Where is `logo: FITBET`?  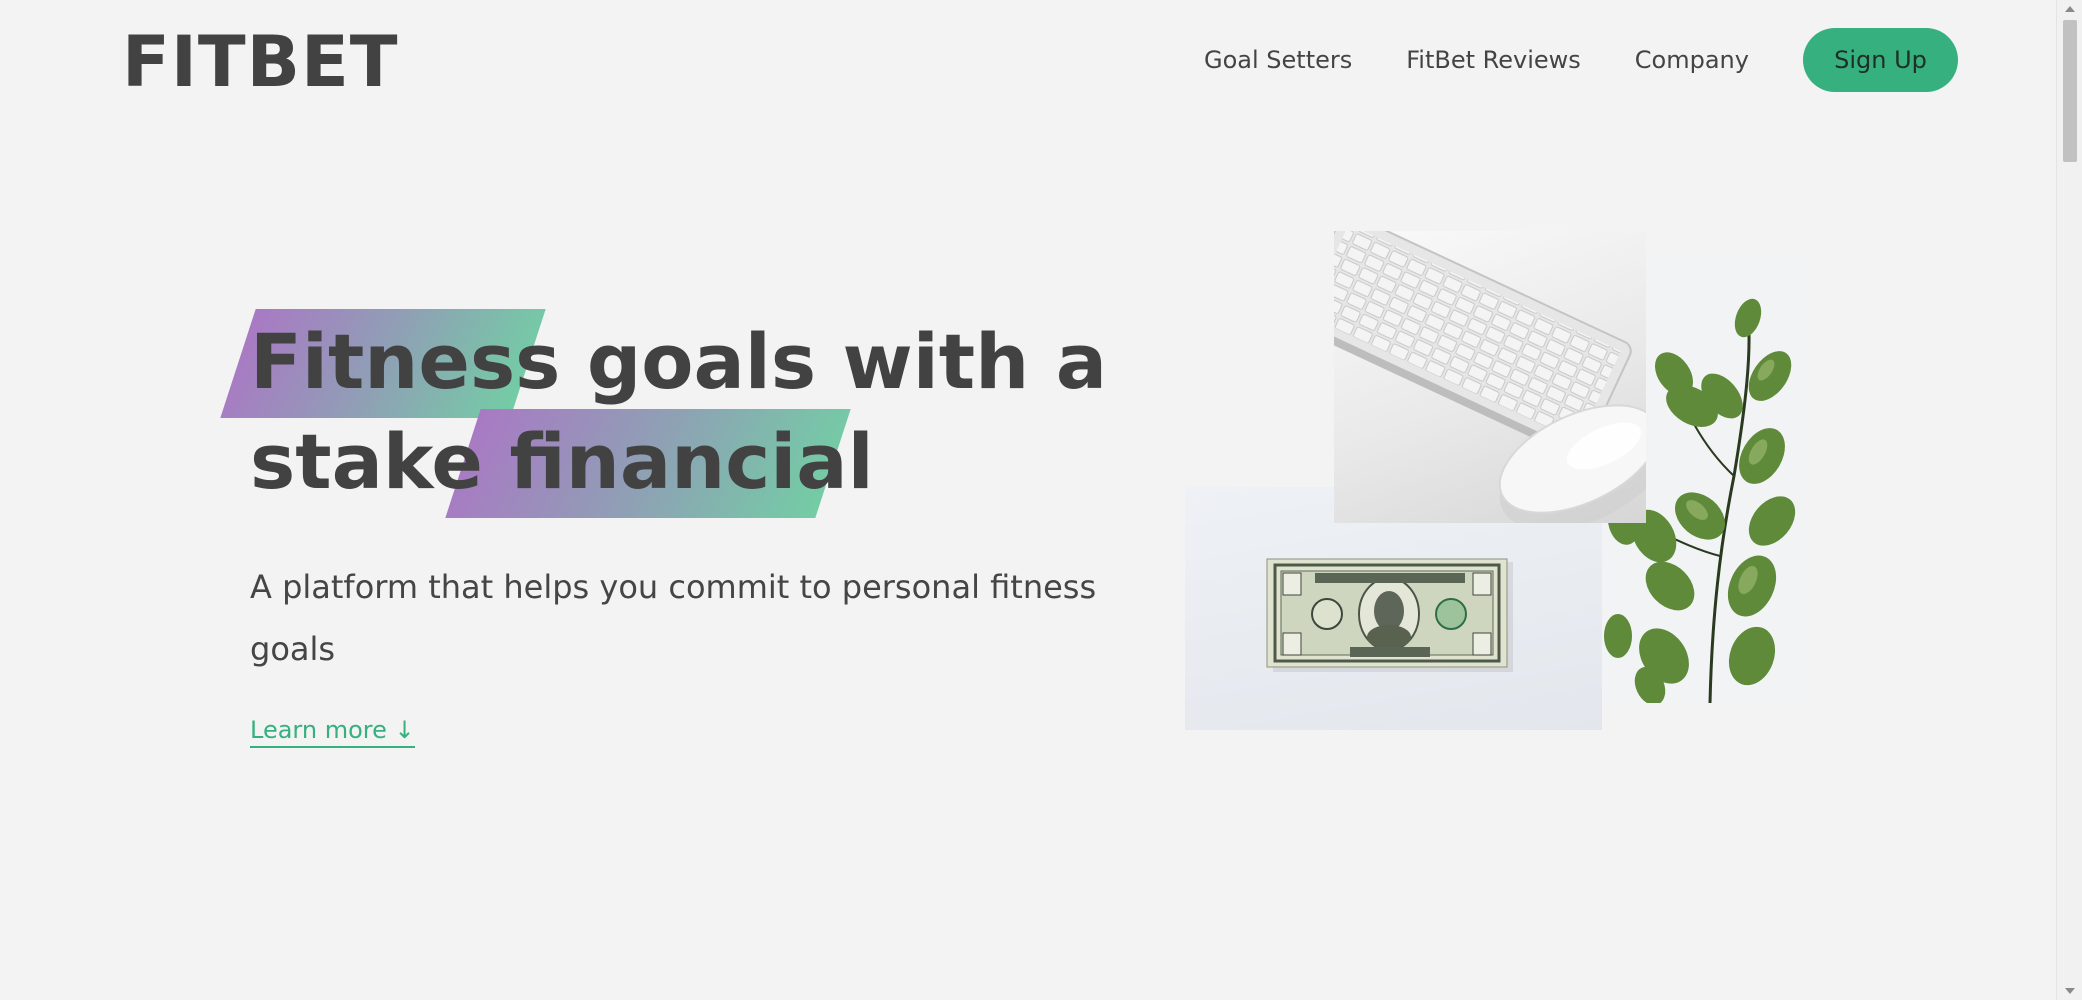
logo: FITBET is located at coordinates (260, 62).